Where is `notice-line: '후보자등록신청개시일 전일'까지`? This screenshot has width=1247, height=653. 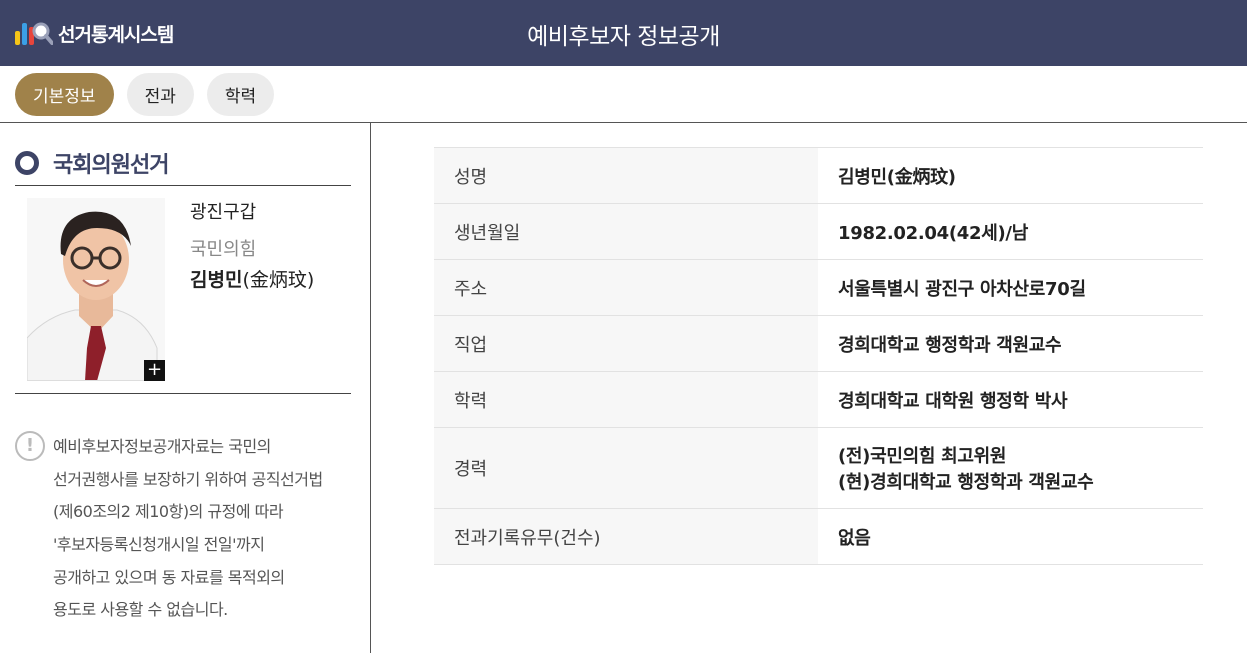 notice-line: '후보자등록신청개시일 전일'까지 is located at coordinates (159, 545).